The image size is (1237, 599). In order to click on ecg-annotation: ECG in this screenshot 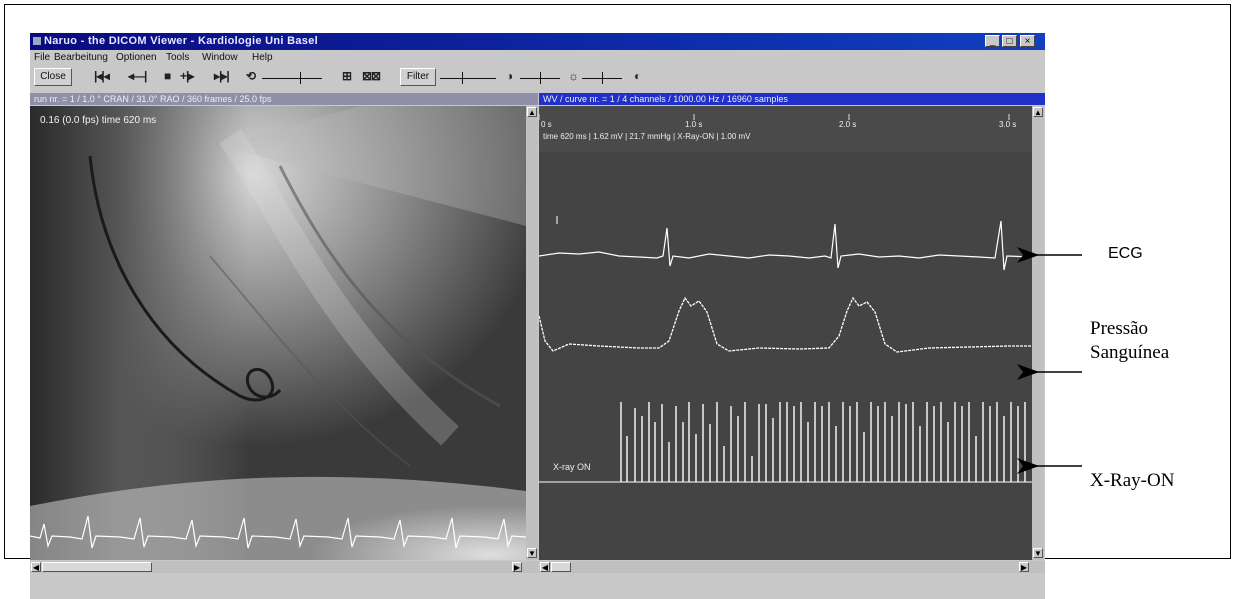, I will do `click(1125, 253)`.